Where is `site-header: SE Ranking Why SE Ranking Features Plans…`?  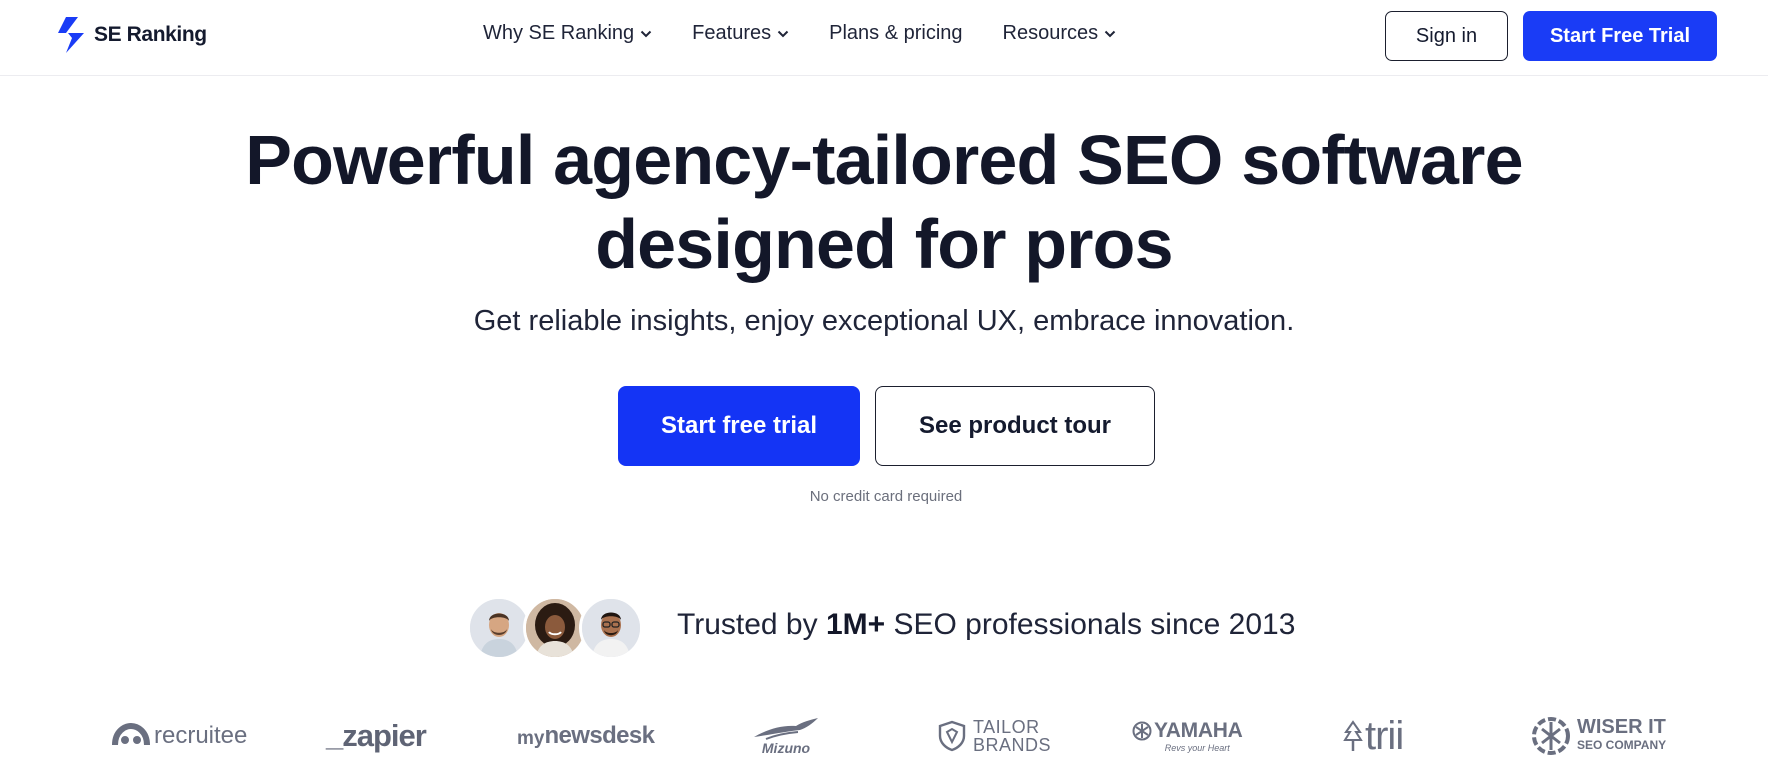 site-header: SE Ranking Why SE Ranking Features Plans… is located at coordinates (884, 38).